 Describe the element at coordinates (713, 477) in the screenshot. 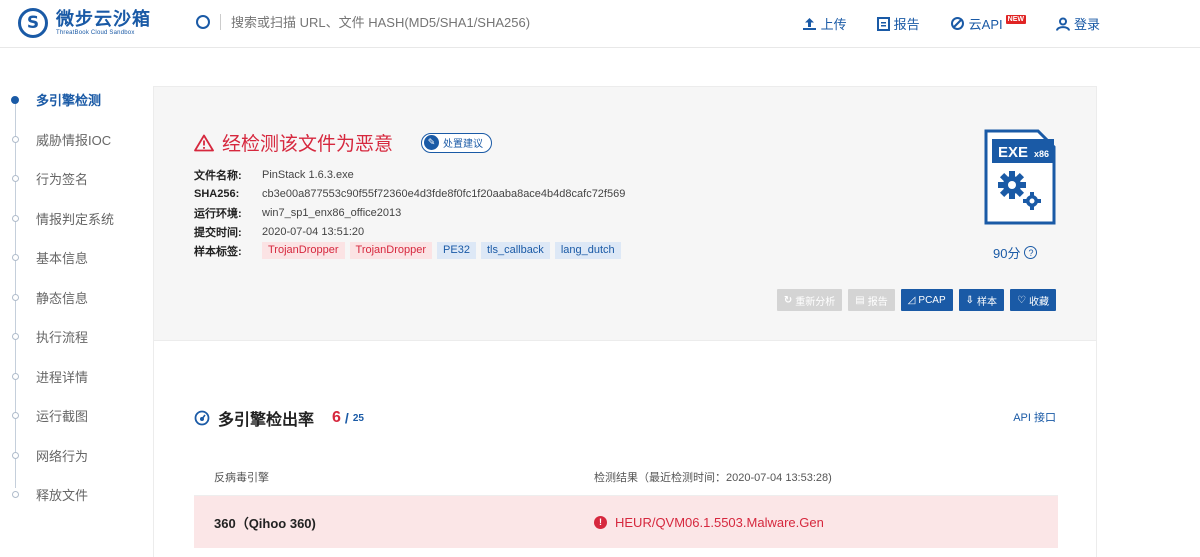

I see `col-result-header: 检测结果（最近检测时间：2020-07-04 13:53:28)` at that location.